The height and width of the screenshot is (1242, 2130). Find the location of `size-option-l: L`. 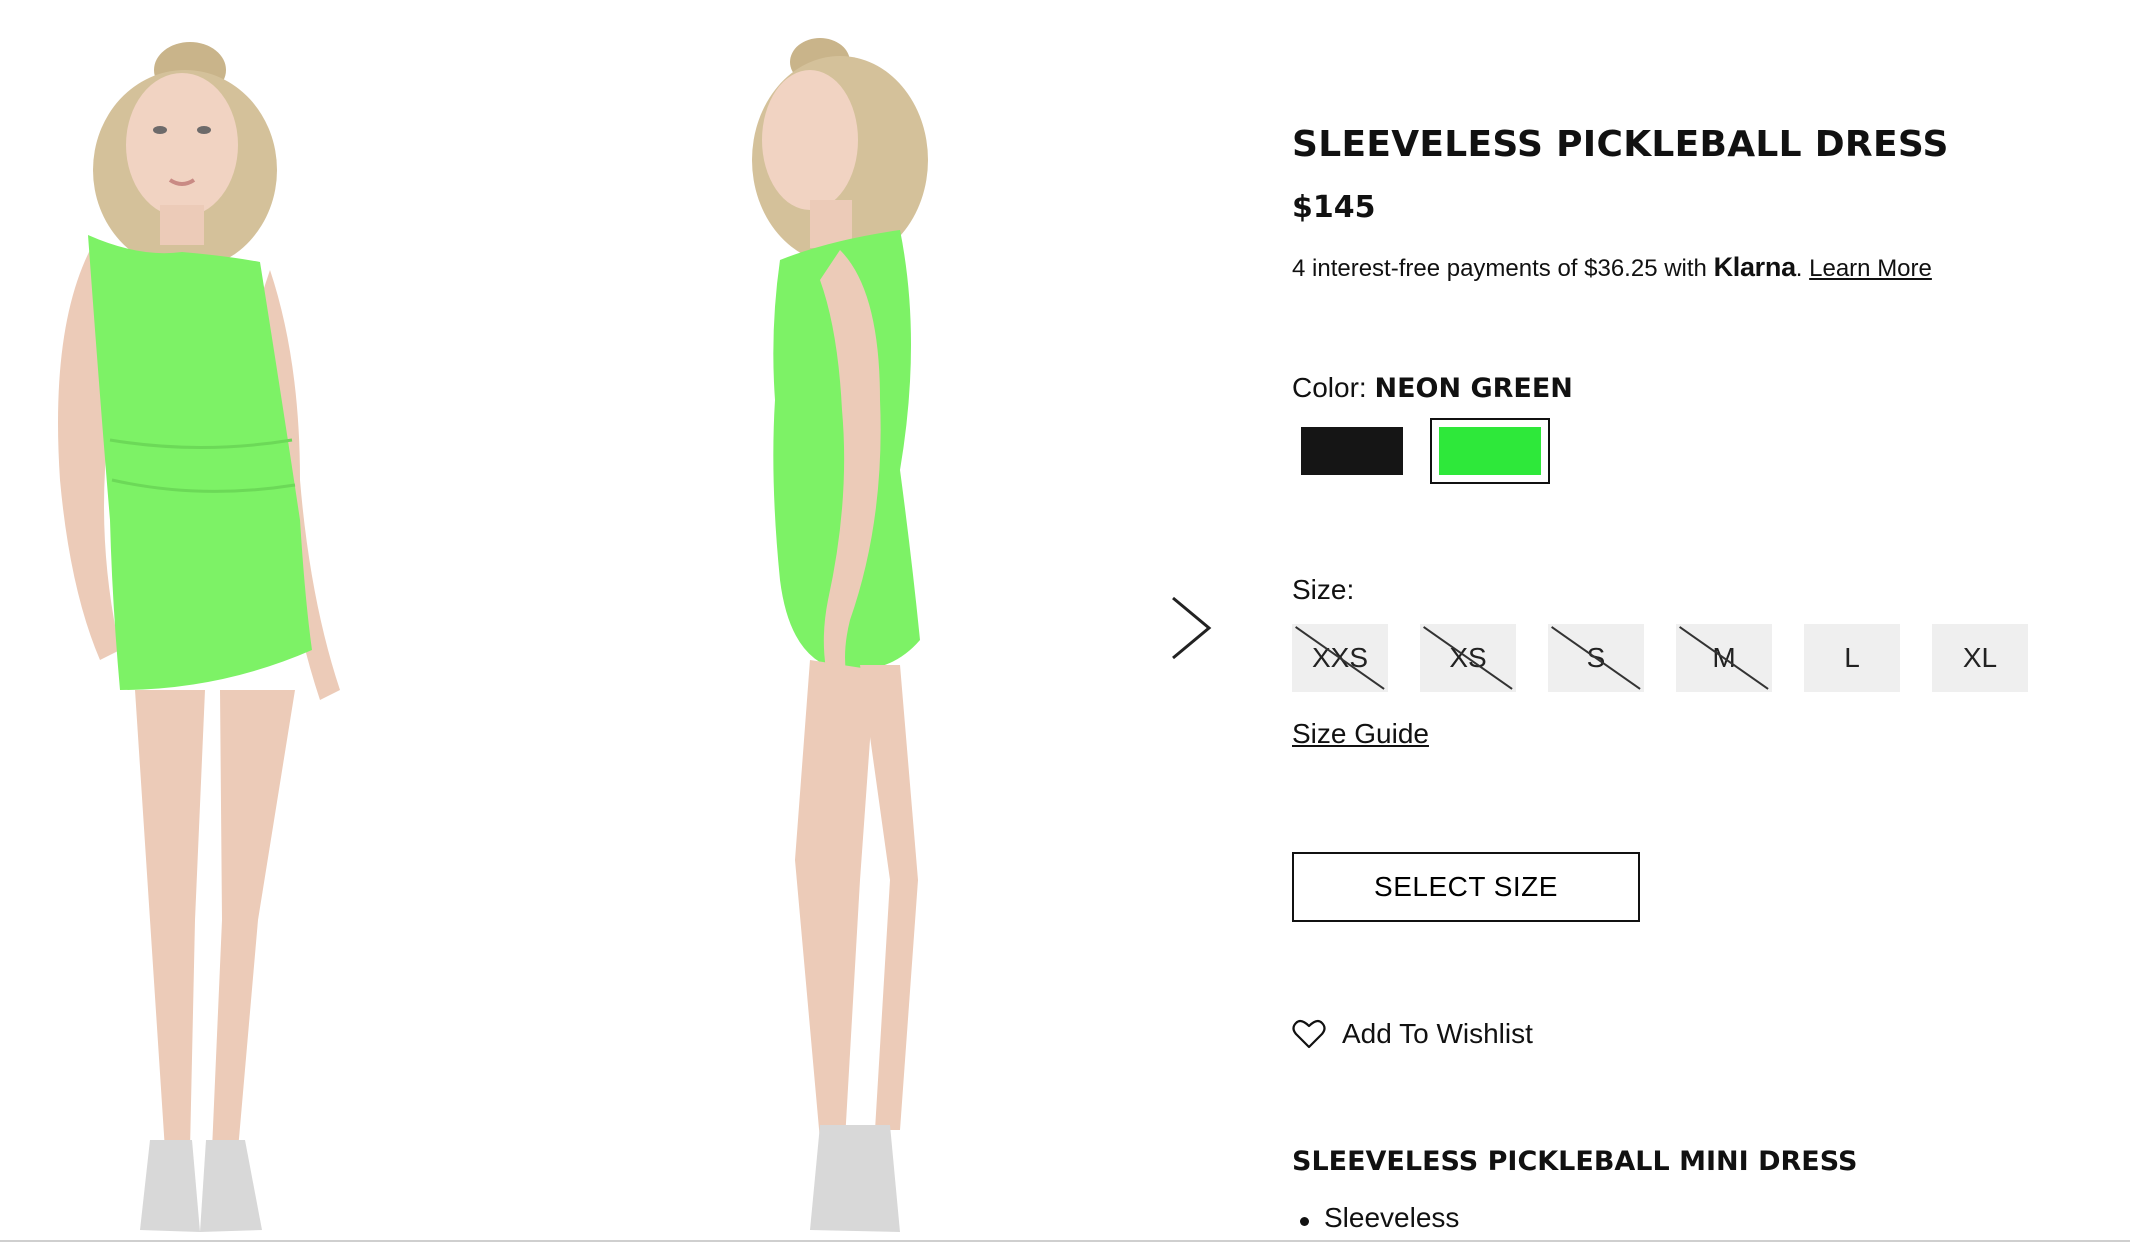

size-option-l: L is located at coordinates (1852, 658).